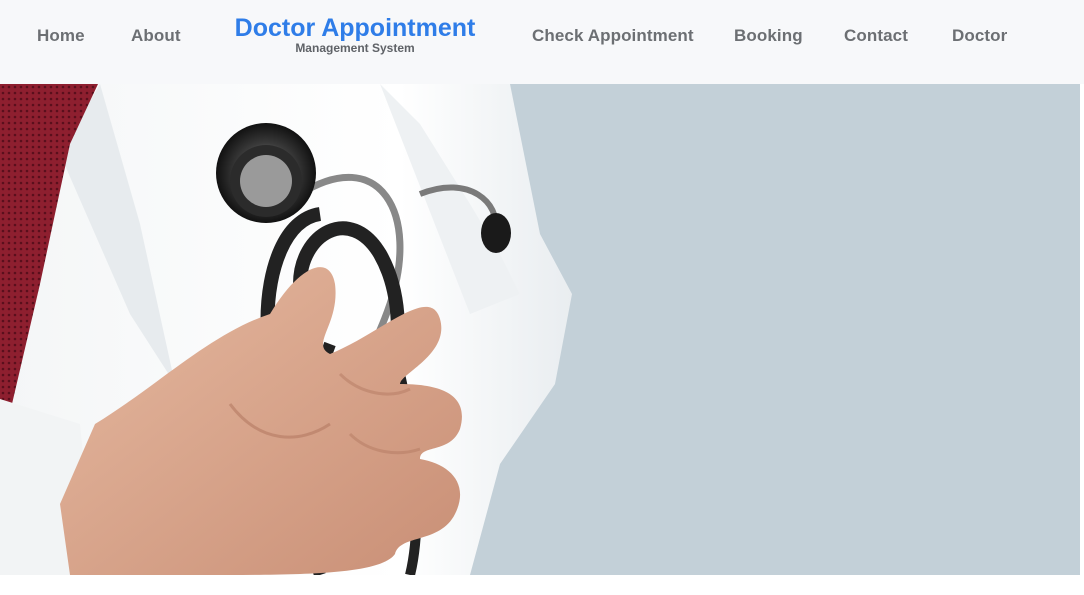 The height and width of the screenshot is (595, 1084). Describe the element at coordinates (979, 36) in the screenshot. I see `nav-doctor-link: Doctor` at that location.